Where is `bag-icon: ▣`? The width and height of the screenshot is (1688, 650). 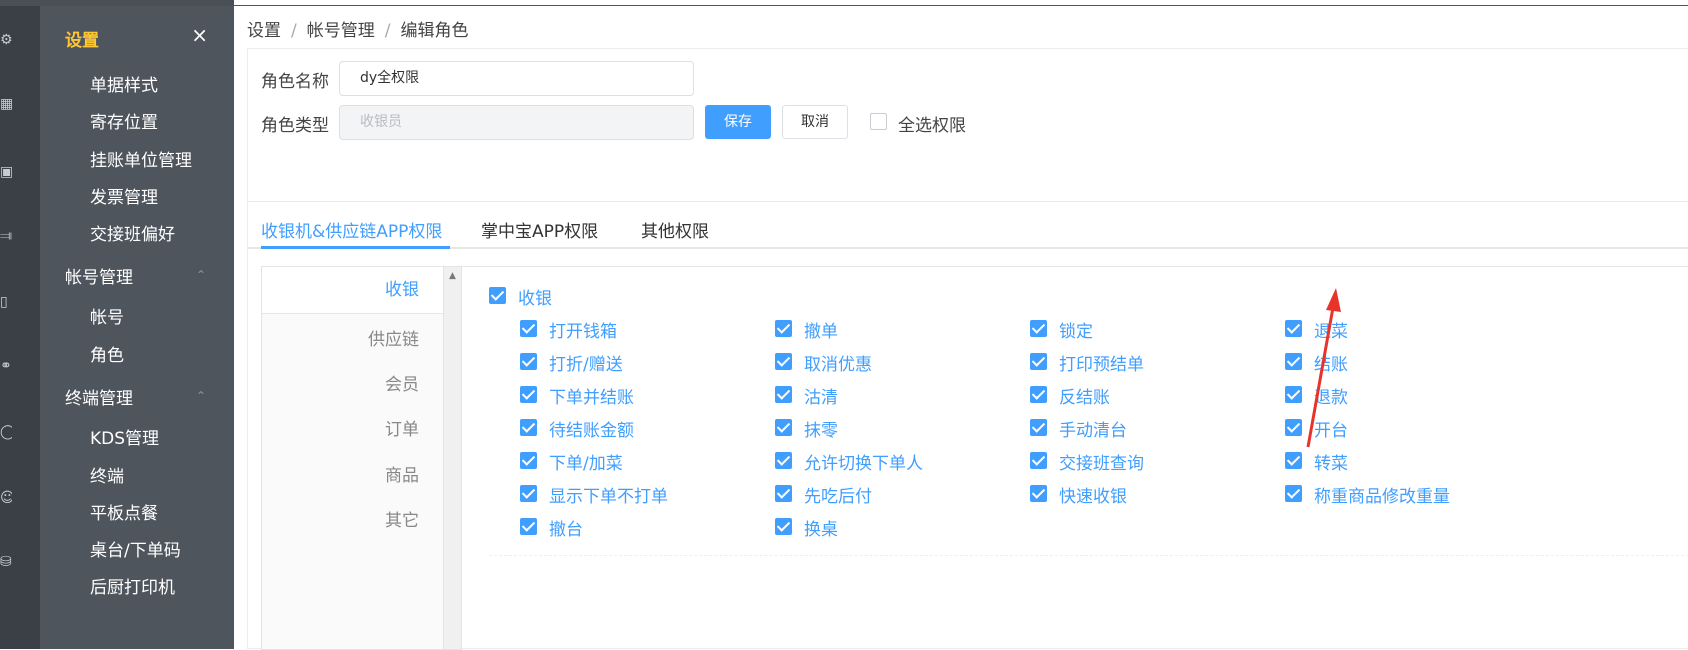 bag-icon: ▣ is located at coordinates (6, 172).